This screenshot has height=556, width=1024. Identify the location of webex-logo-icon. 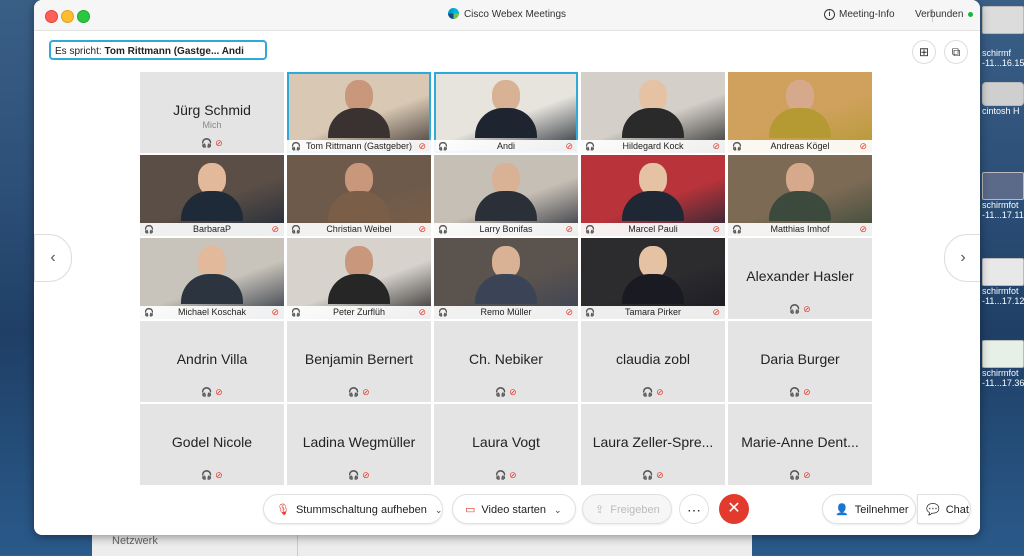
(453, 13).